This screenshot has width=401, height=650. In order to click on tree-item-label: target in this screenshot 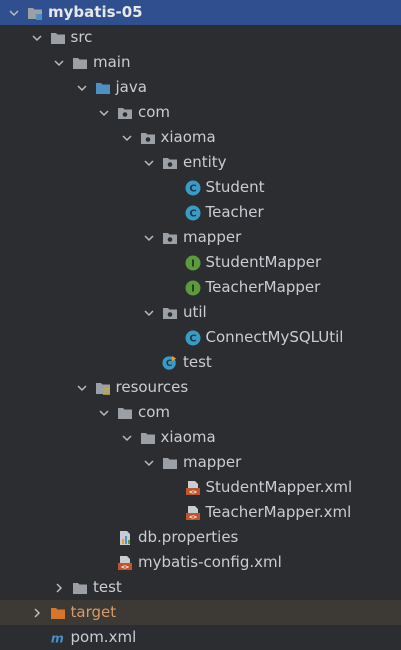, I will do `click(93, 612)`.